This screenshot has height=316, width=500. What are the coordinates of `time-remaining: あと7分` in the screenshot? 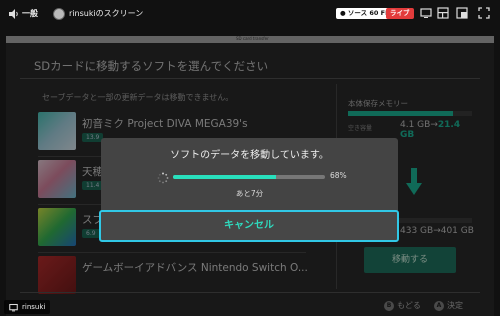 It's located at (249, 193).